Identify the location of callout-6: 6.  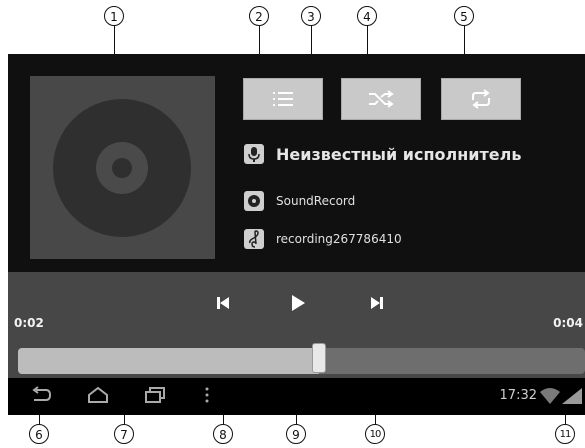
(39, 434).